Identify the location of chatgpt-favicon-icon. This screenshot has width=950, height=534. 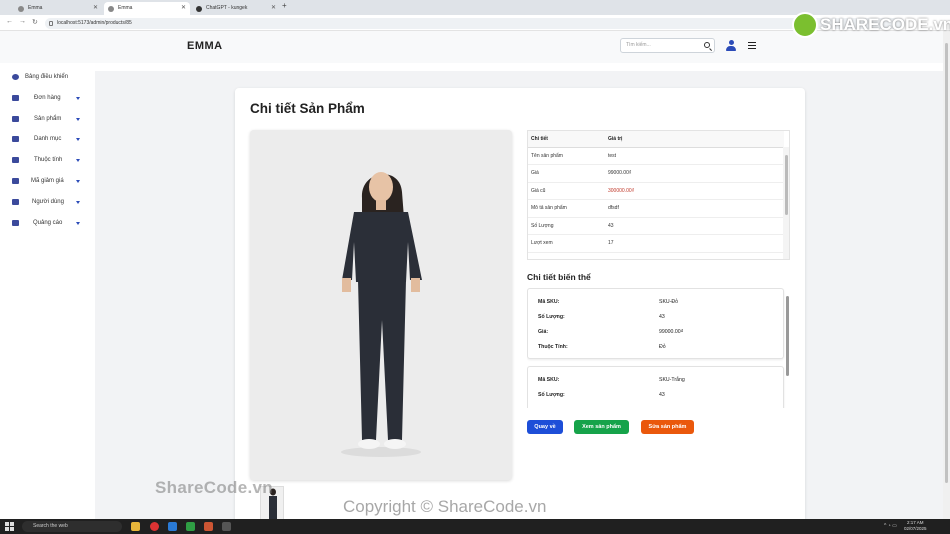
(199, 9).